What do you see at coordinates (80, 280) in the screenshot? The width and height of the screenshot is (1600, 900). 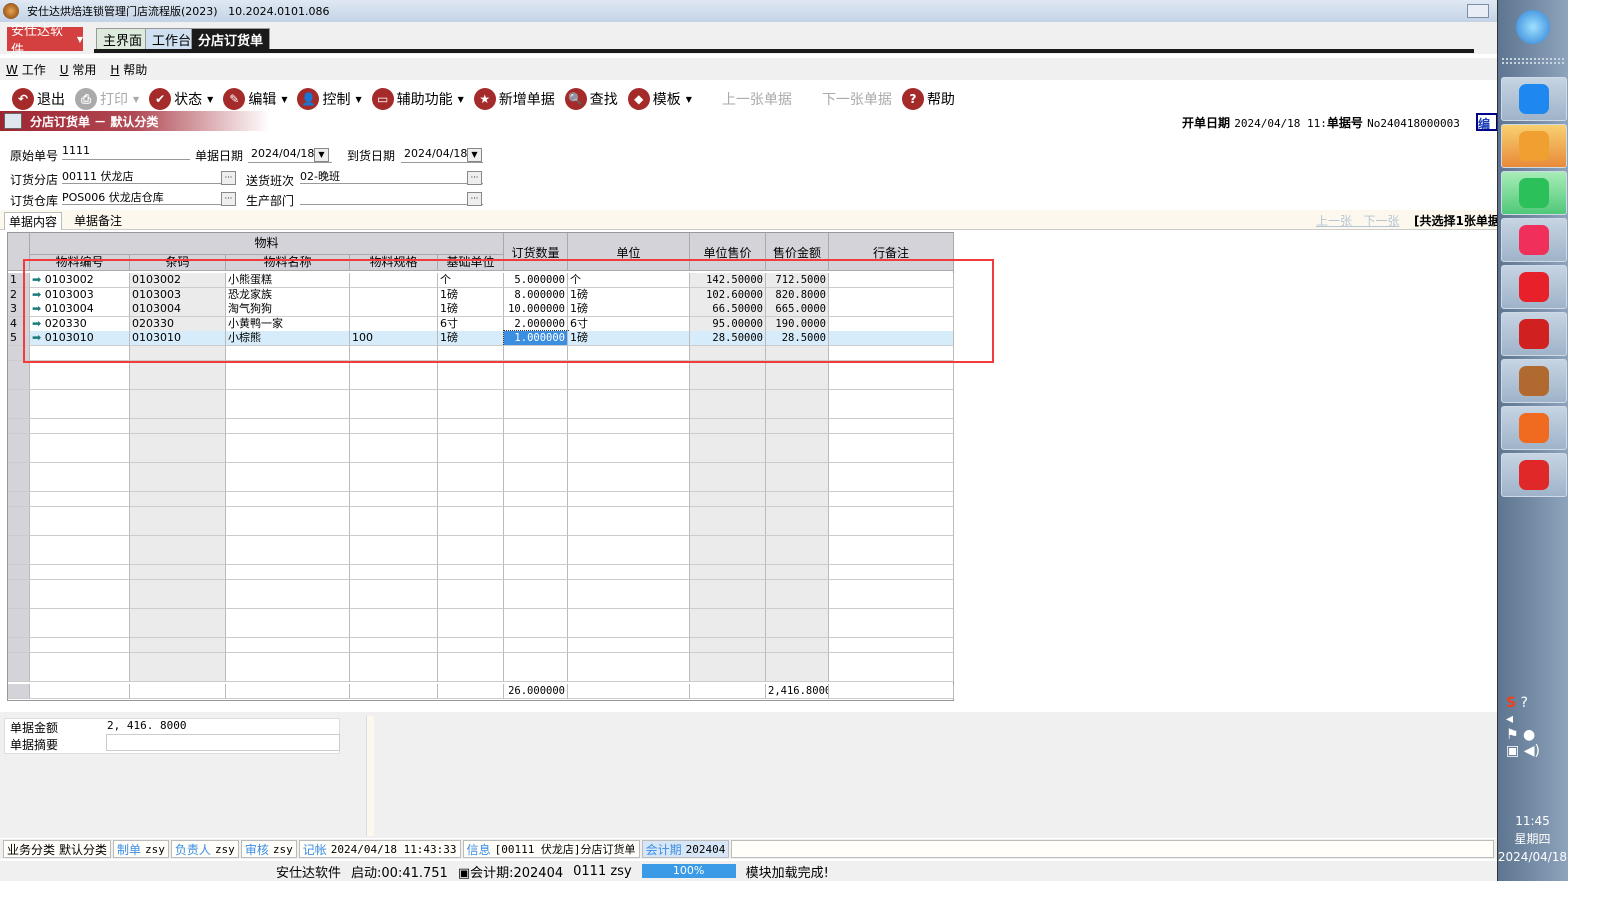 I see `grid-cell: ➡ 0103002` at bounding box center [80, 280].